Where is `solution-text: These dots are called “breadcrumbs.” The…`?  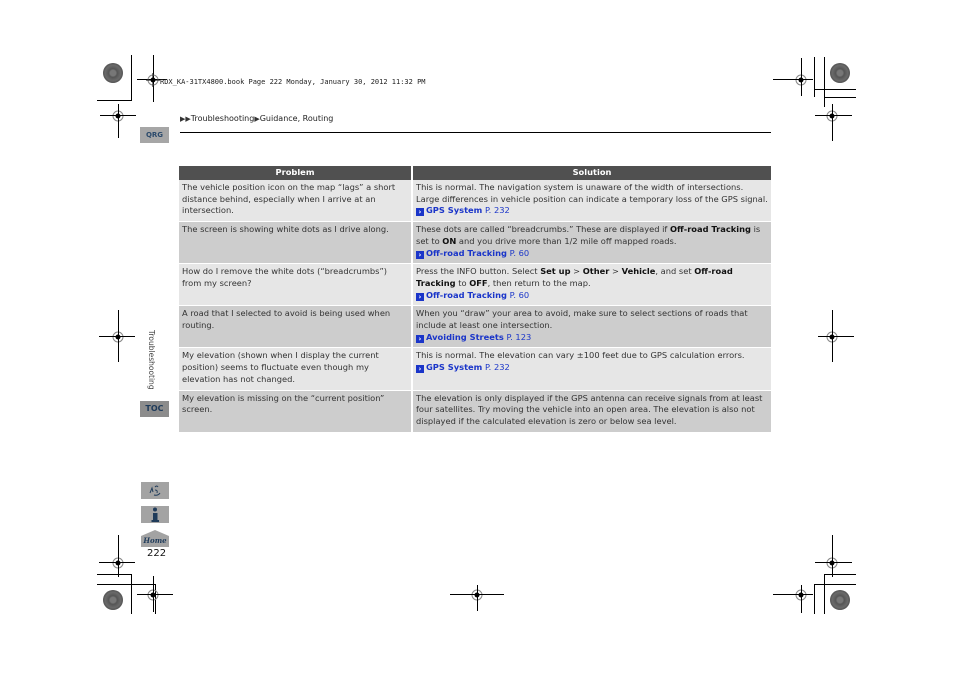
solution-text: These dots are called “breadcrumbs.” The… is located at coordinates (543, 229).